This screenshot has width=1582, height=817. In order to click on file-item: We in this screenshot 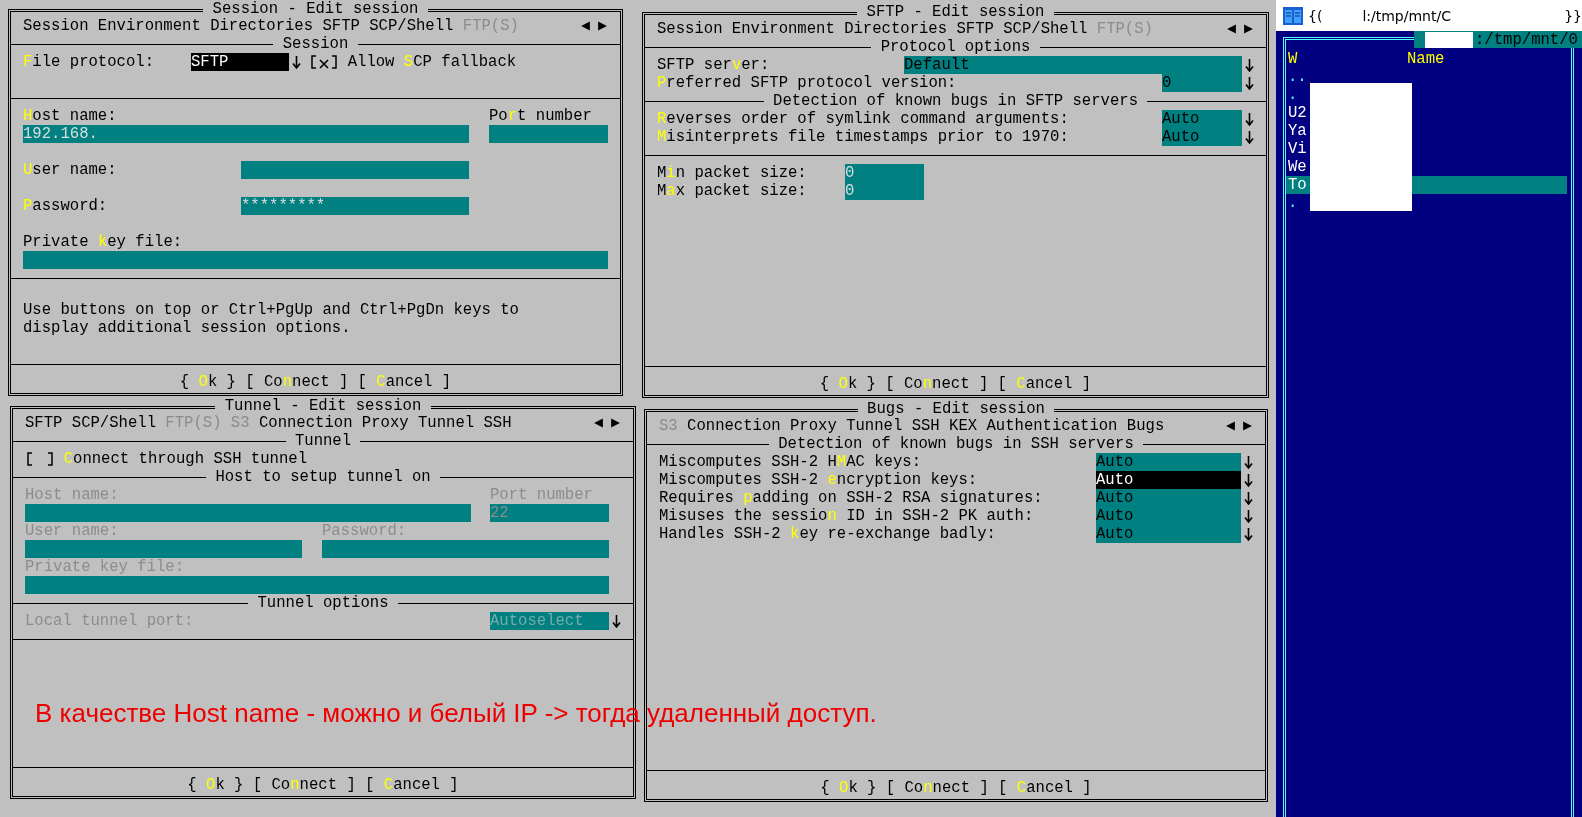, I will do `click(1426, 167)`.